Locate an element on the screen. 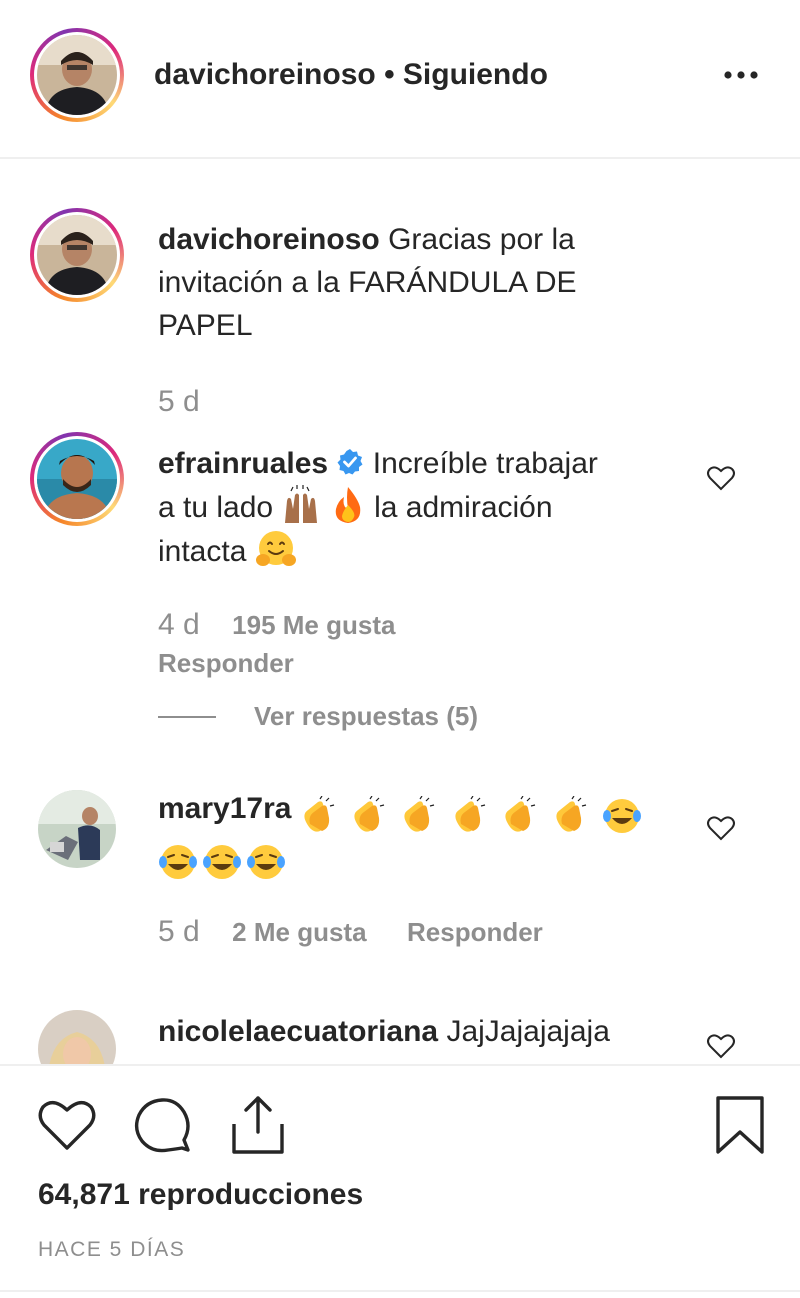  comment-text-line3: intacta is located at coordinates (202, 551).